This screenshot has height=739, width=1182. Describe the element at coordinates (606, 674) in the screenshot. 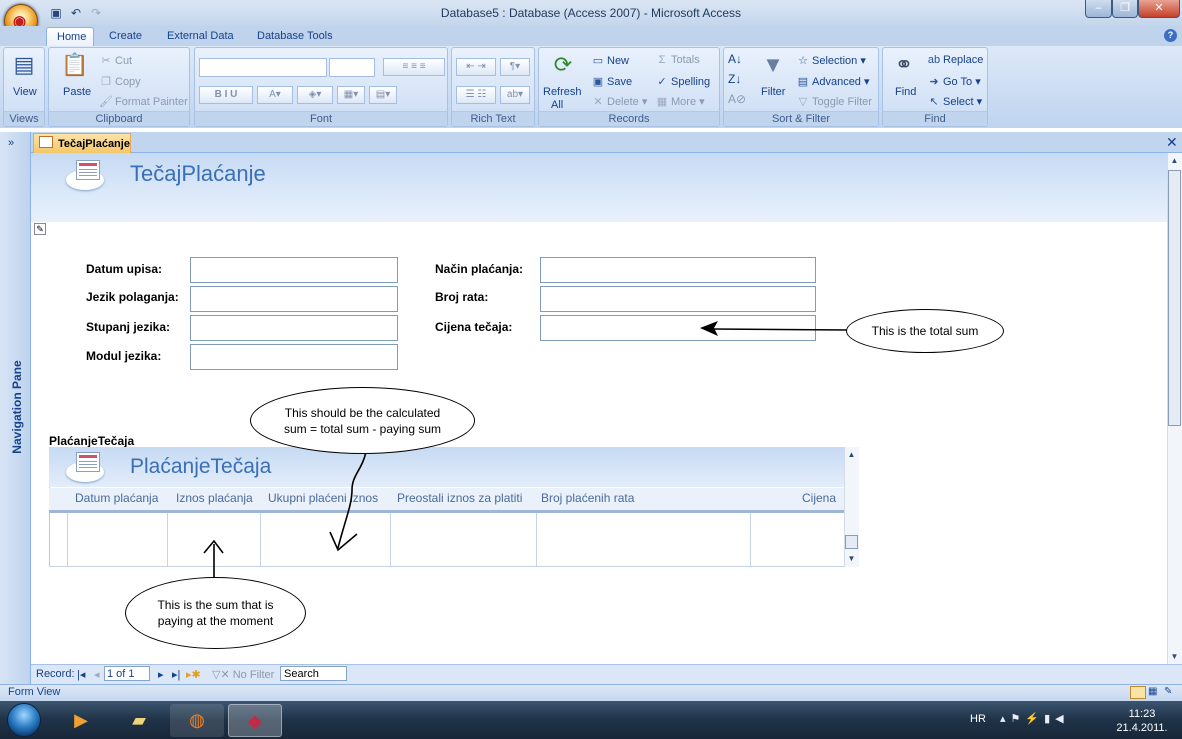

I see `record-navigation-bar` at that location.